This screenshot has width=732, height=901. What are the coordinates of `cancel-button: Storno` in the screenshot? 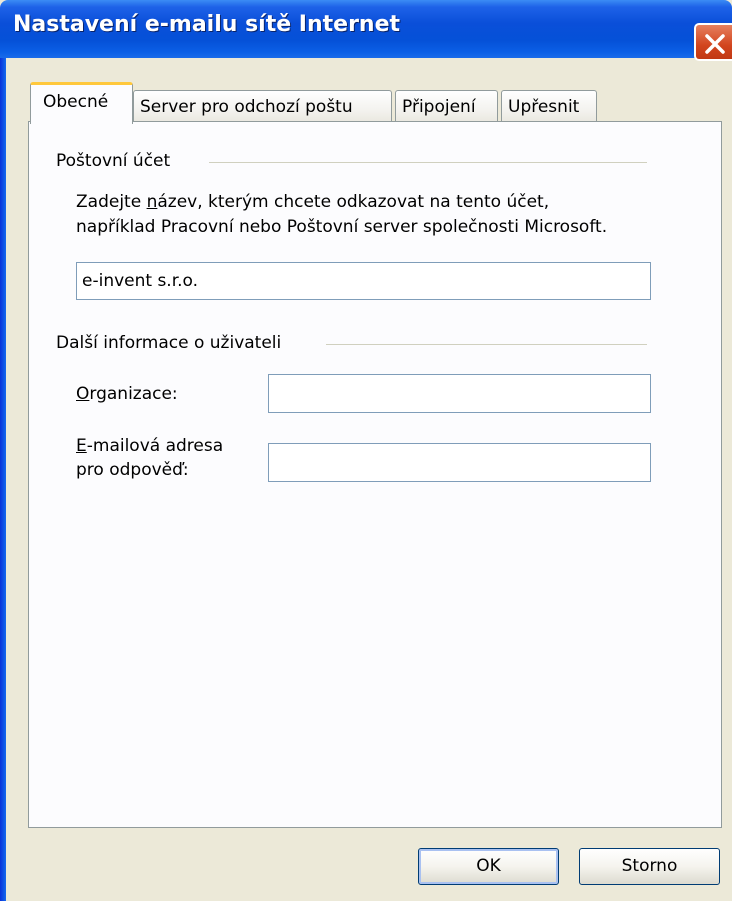 It's located at (649, 866).